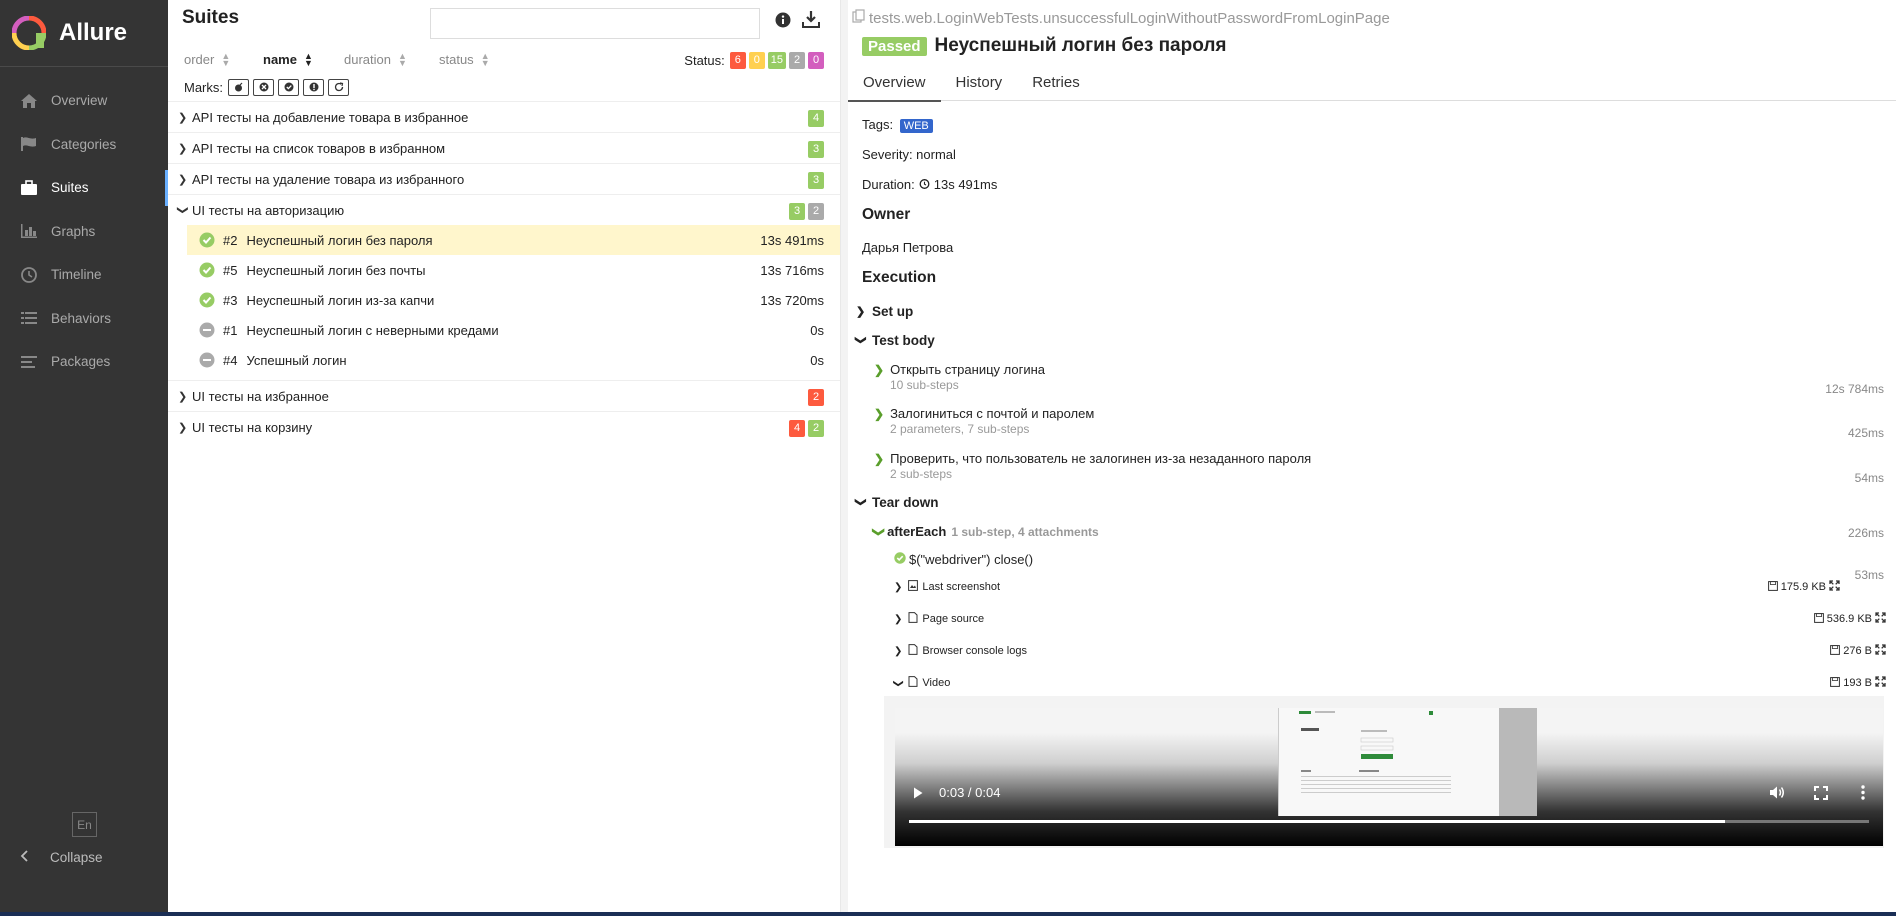  Describe the element at coordinates (797, 60) in the screenshot. I see `status-skipped-toggle: 2` at that location.